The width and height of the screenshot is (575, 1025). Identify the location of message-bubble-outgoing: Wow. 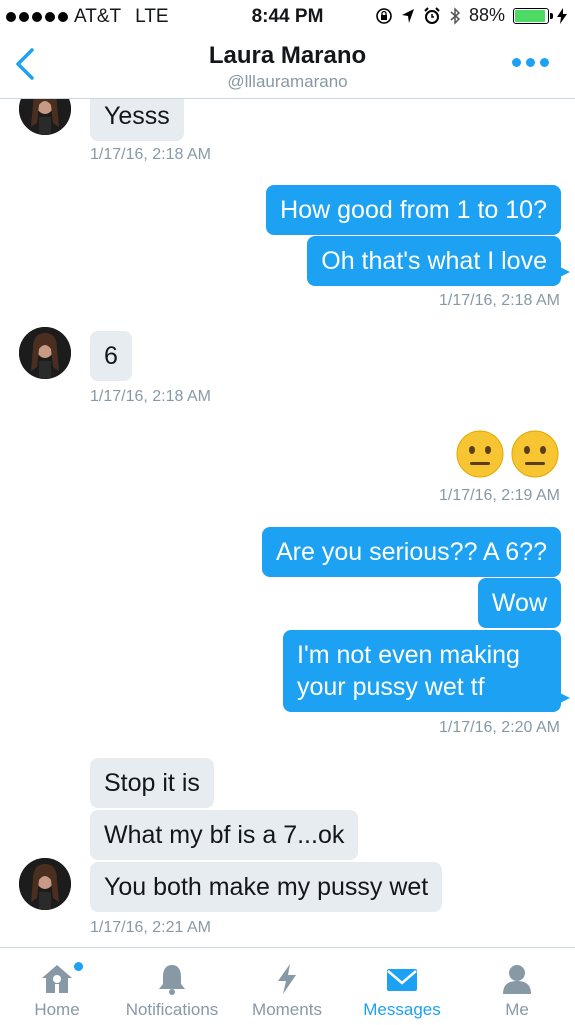
(519, 603).